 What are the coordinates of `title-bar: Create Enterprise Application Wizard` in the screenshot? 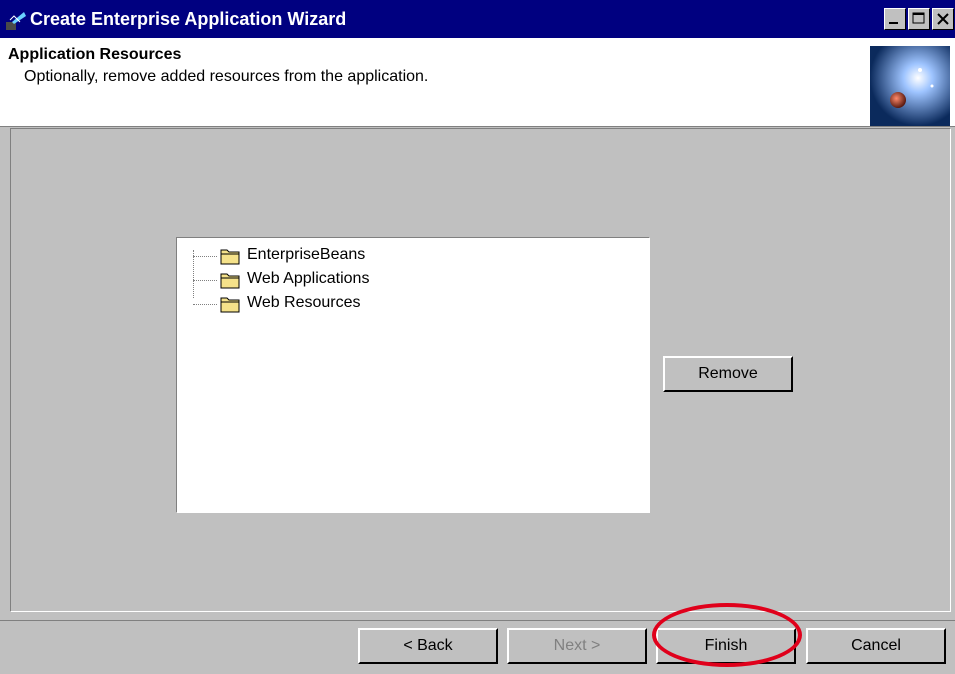 It's located at (477, 19).